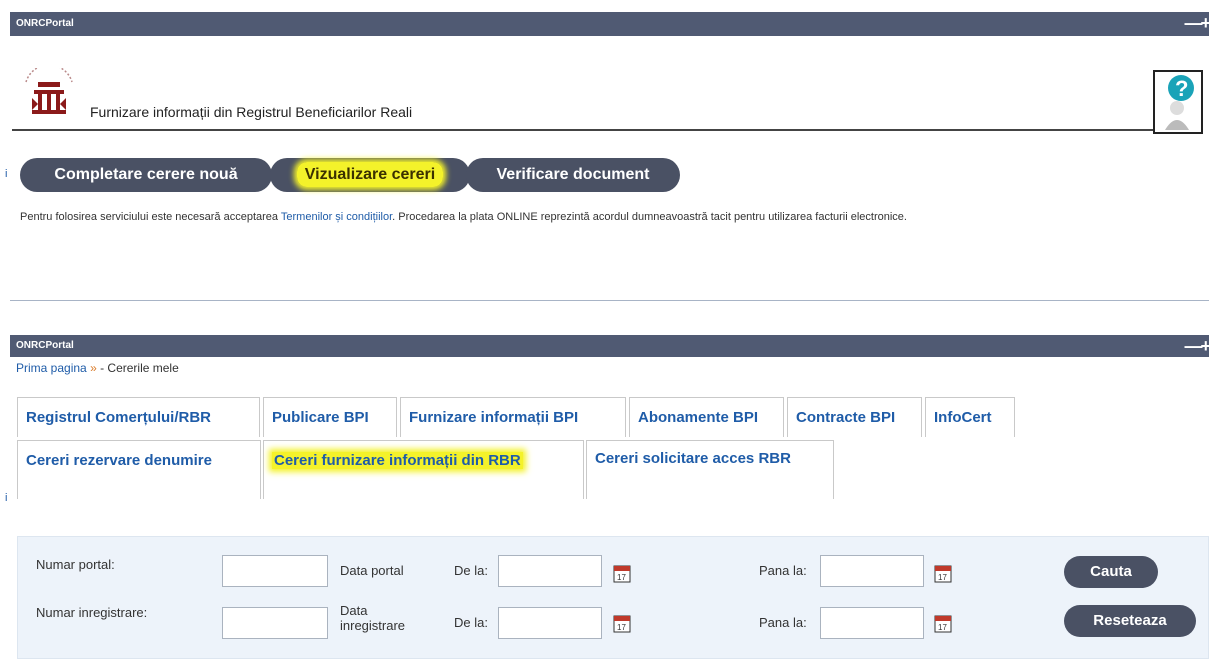 Image resolution: width=1209 pixels, height=659 pixels. I want to click on help-button: ?, so click(1178, 102).